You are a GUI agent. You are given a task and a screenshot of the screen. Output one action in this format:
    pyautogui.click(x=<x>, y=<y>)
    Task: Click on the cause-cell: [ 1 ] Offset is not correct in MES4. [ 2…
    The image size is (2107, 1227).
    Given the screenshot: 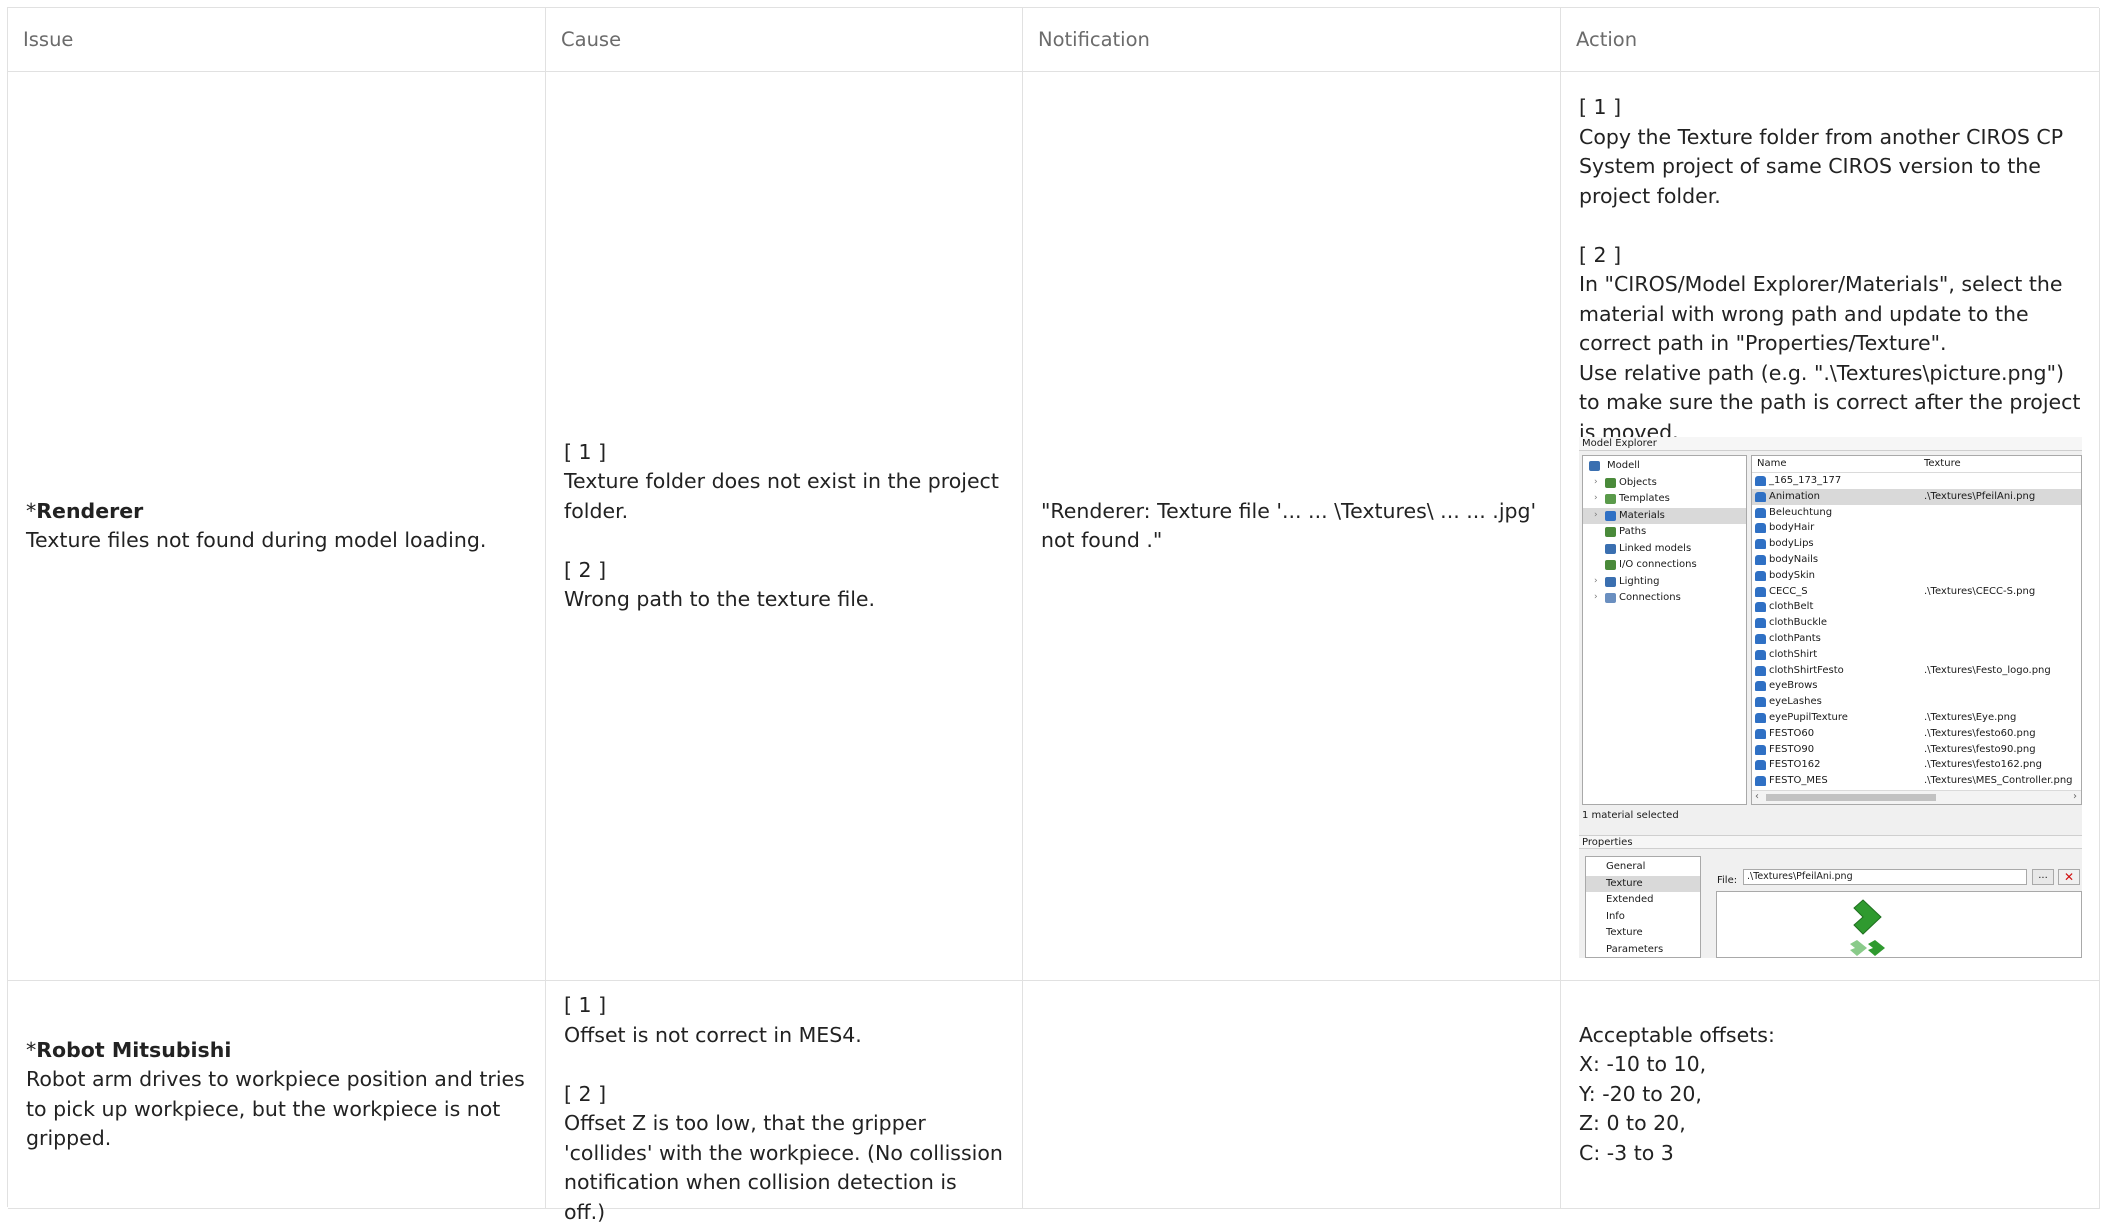 What is the action you would take?
    pyautogui.click(x=784, y=1102)
    